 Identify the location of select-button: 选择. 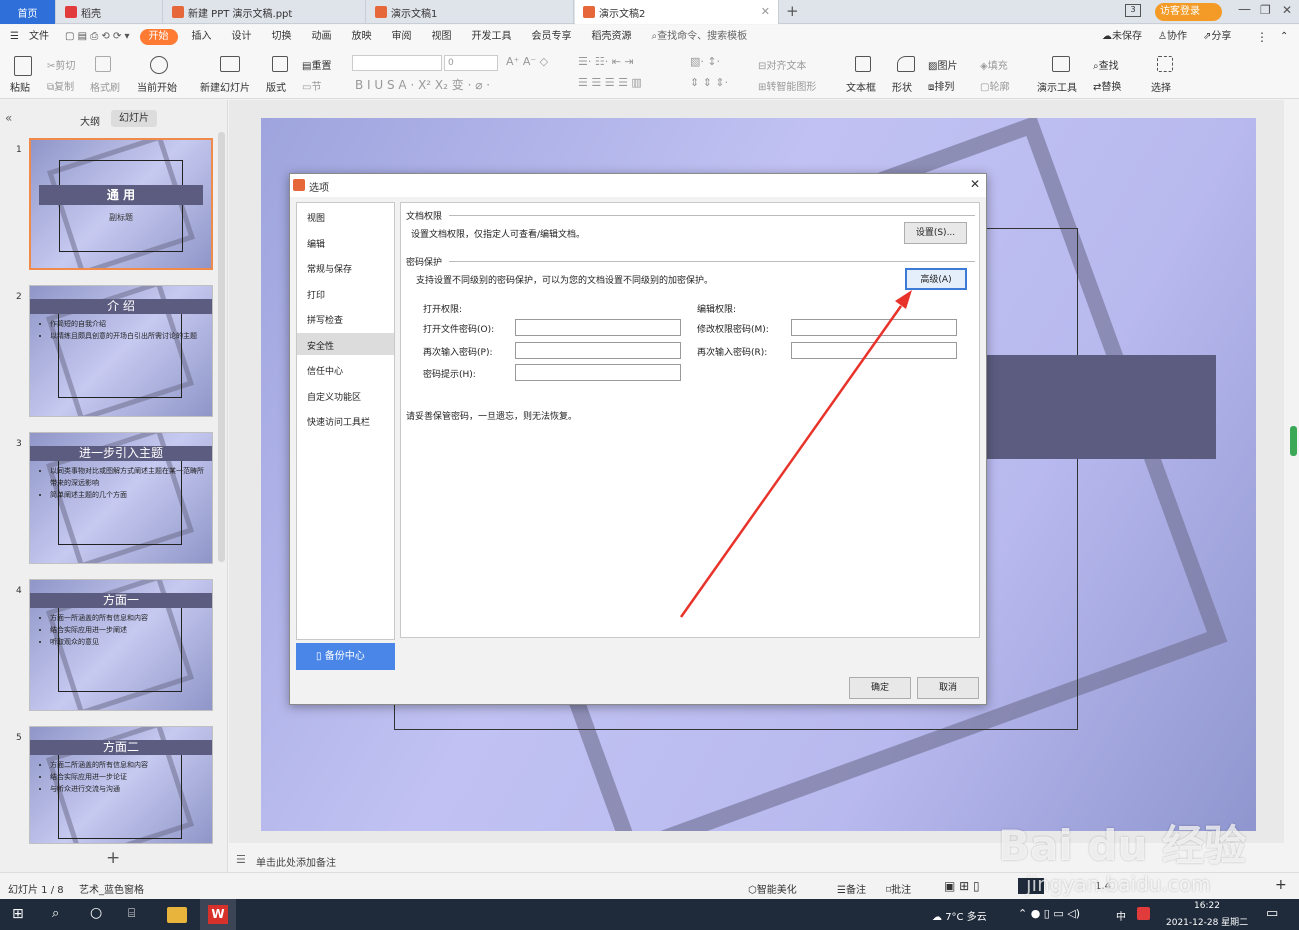
(1161, 86).